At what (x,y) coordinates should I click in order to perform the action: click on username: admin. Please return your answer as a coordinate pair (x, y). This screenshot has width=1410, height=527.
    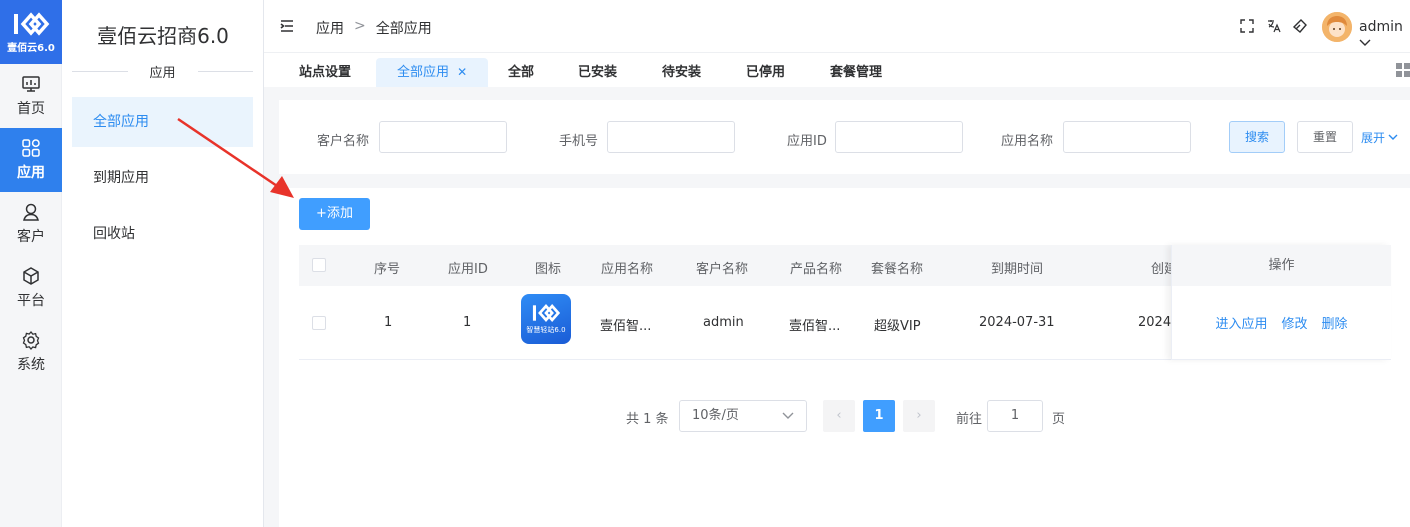
    Looking at the image, I should click on (1381, 27).